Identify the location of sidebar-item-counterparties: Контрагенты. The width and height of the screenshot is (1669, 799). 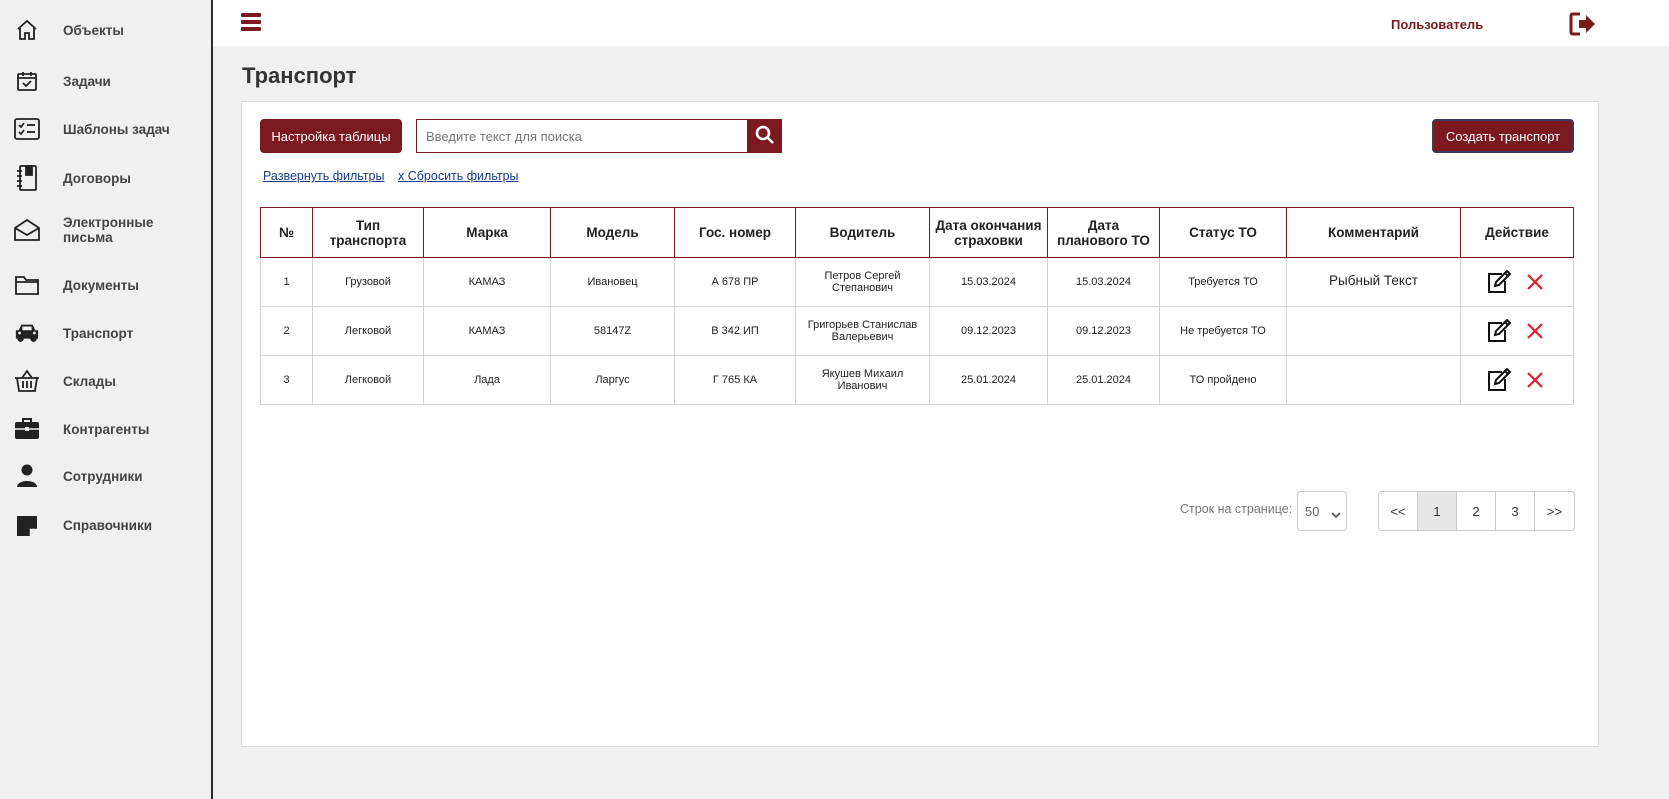
(105, 429).